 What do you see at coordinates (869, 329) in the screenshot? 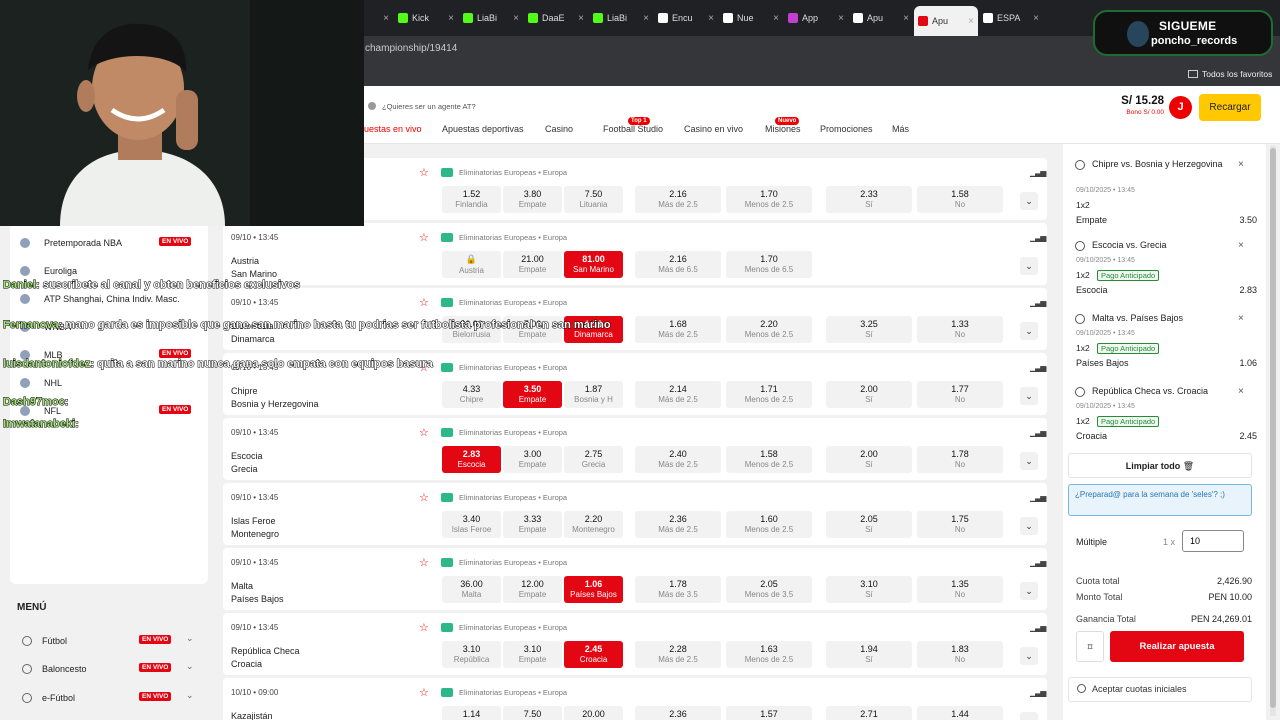
I see `odds-button: 3.25 Sí` at bounding box center [869, 329].